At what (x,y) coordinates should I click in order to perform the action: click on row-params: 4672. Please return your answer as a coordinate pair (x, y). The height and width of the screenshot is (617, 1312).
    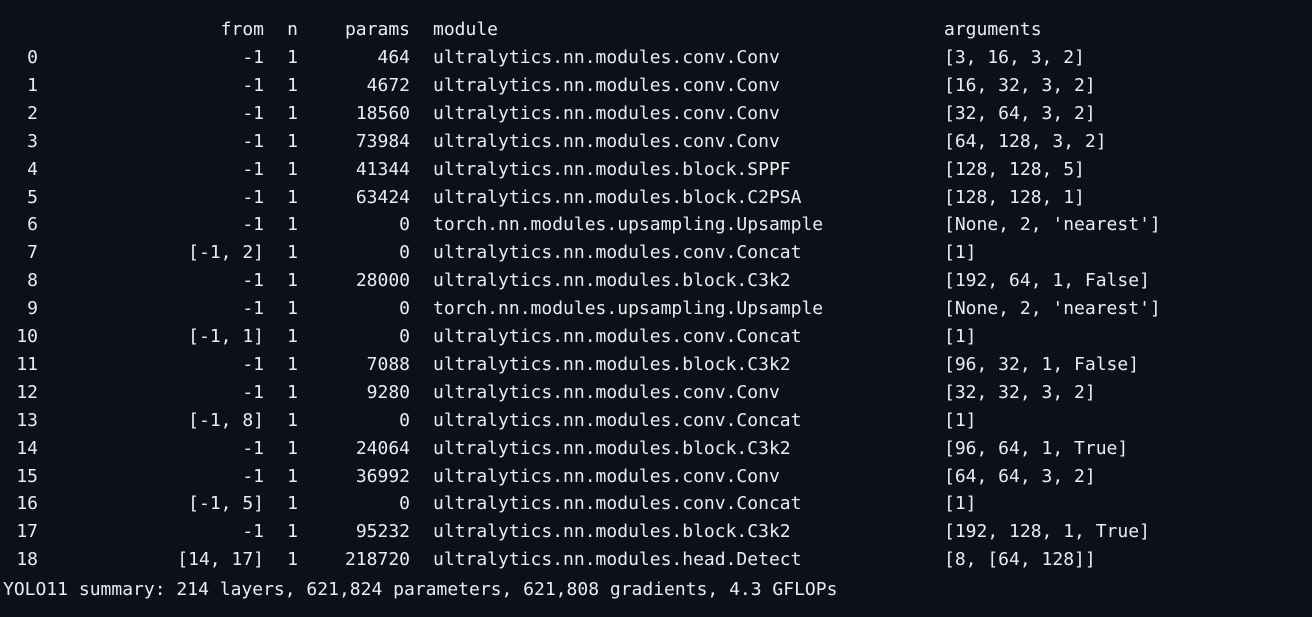
    Looking at the image, I should click on (388, 85).